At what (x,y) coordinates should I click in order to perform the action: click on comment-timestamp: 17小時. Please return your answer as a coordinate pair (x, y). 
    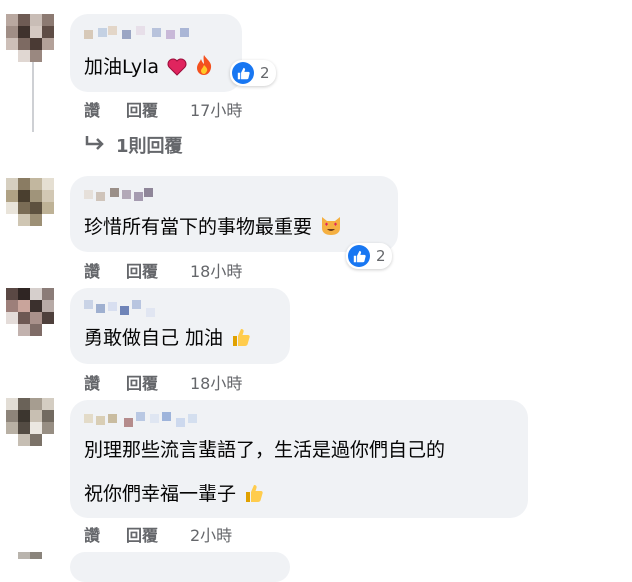
    Looking at the image, I should click on (216, 109).